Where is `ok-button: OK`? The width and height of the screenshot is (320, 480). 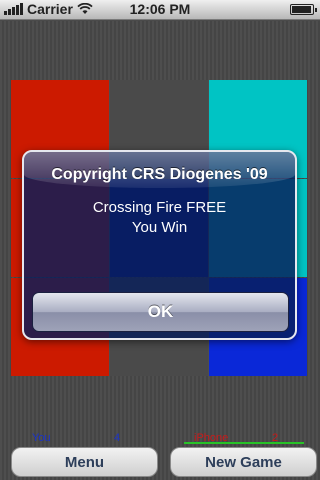
ok-button: OK is located at coordinates (160, 312).